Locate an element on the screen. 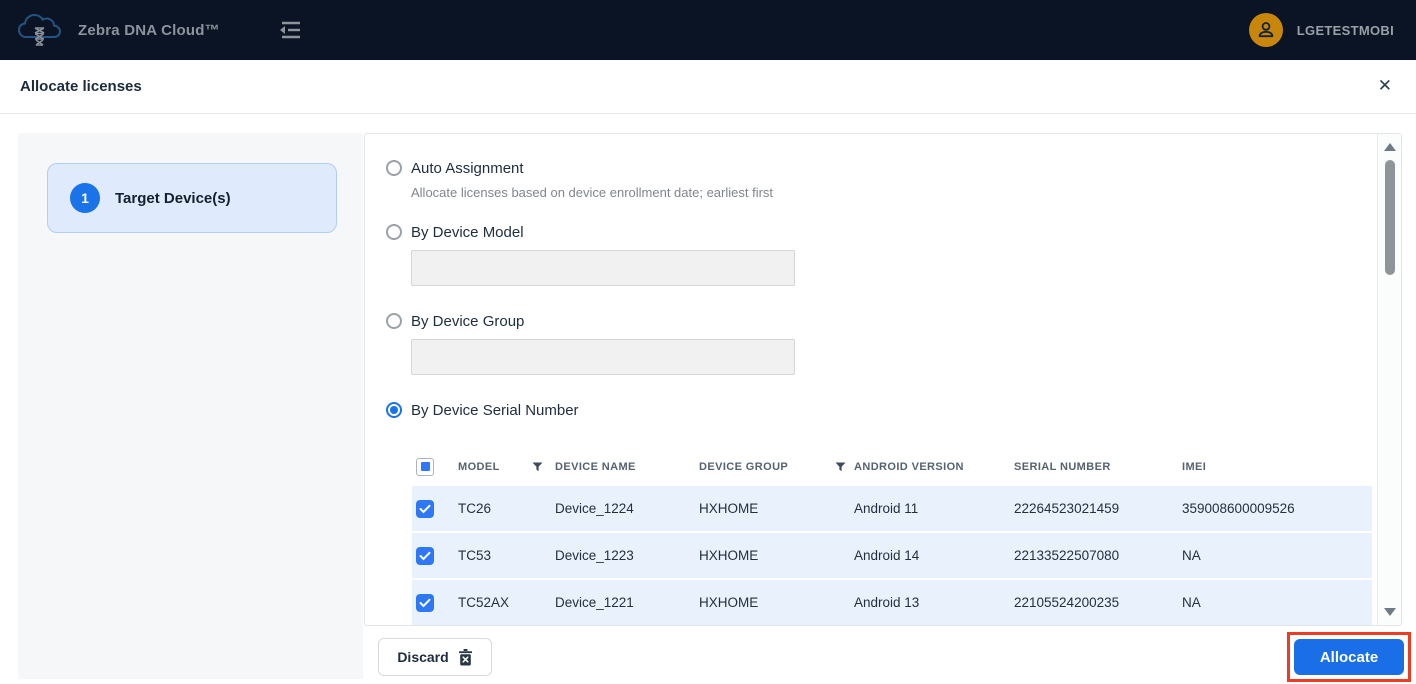 The width and height of the screenshot is (1416, 684). step-label: Target Device(s) is located at coordinates (173, 198).